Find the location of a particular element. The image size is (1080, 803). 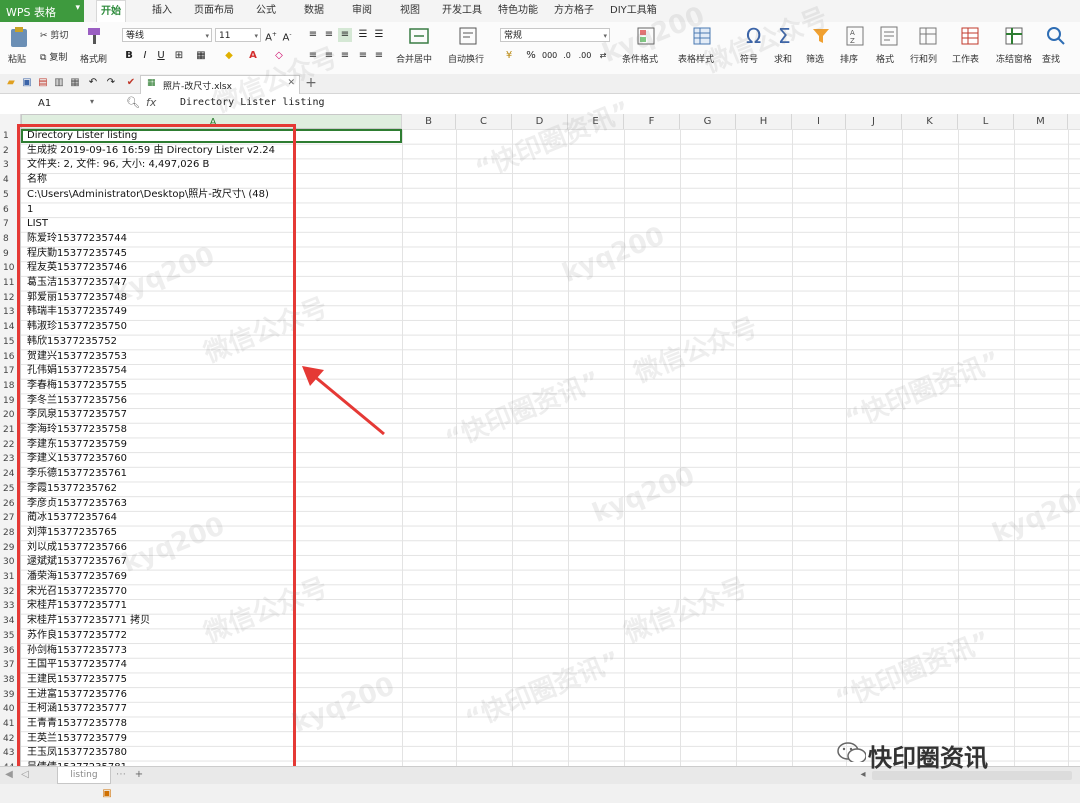

find-icon is located at coordinates (1056, 36).